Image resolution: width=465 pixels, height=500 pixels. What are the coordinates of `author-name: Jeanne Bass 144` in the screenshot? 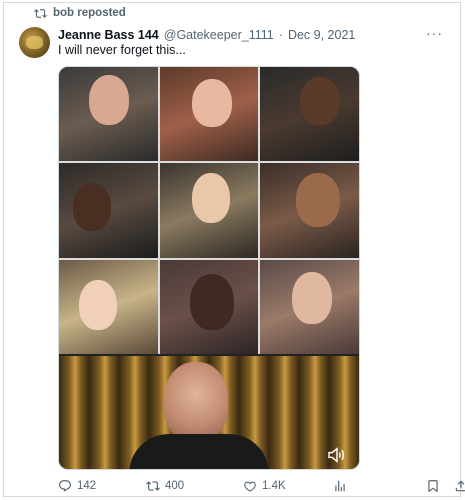 It's located at (108, 35).